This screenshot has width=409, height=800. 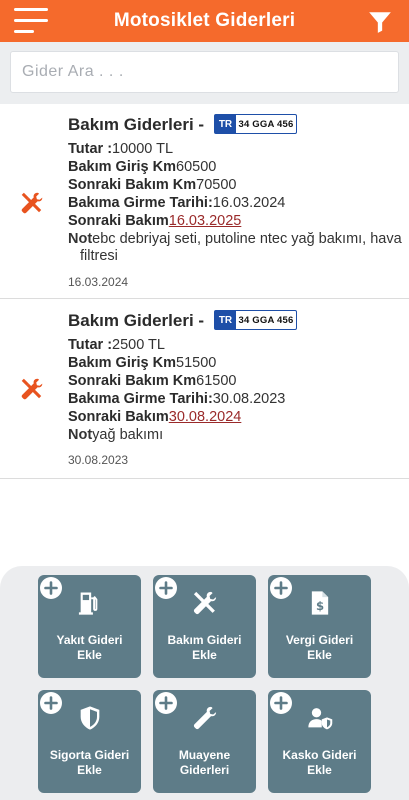 I want to click on expense-date: 16.03.2024, so click(x=98, y=282).